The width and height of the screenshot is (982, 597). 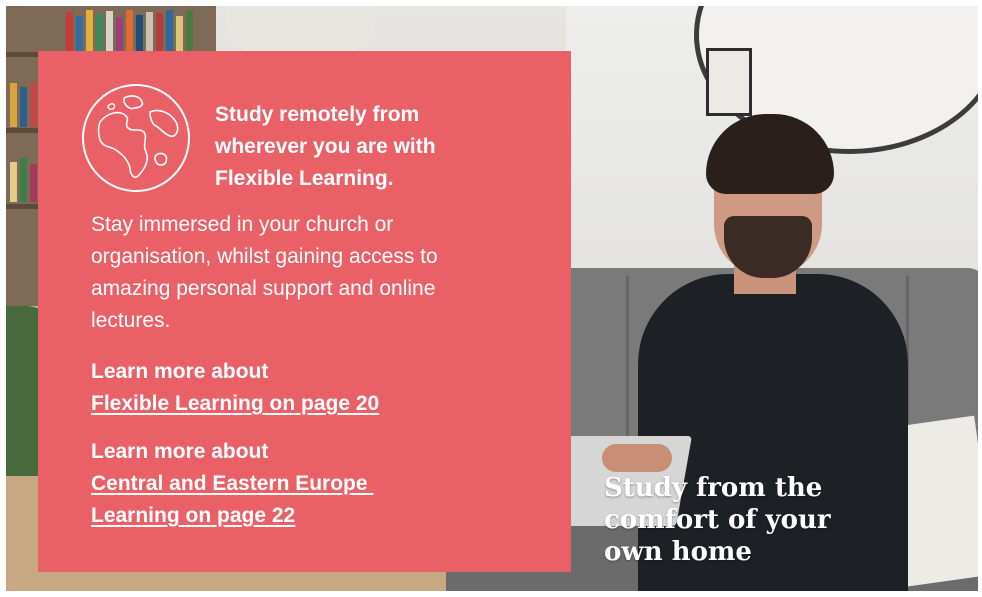 What do you see at coordinates (131, 320) in the screenshot?
I see `body-line: lectures.` at bounding box center [131, 320].